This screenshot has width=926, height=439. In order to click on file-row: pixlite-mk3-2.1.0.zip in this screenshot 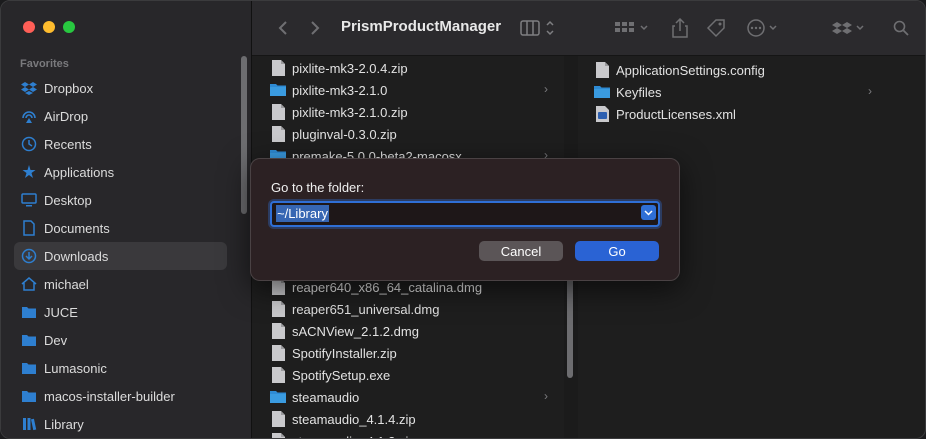, I will do `click(408, 112)`.